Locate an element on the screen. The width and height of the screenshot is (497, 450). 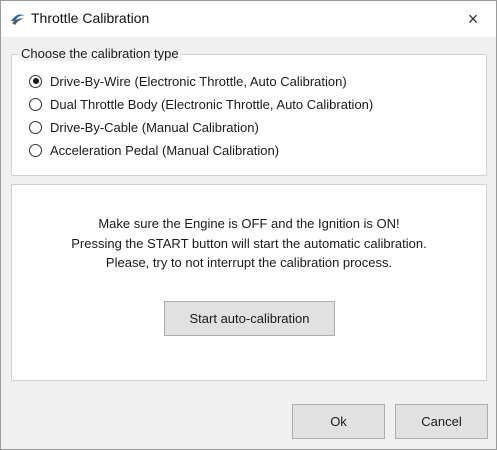
close-icon: × is located at coordinates (473, 18).